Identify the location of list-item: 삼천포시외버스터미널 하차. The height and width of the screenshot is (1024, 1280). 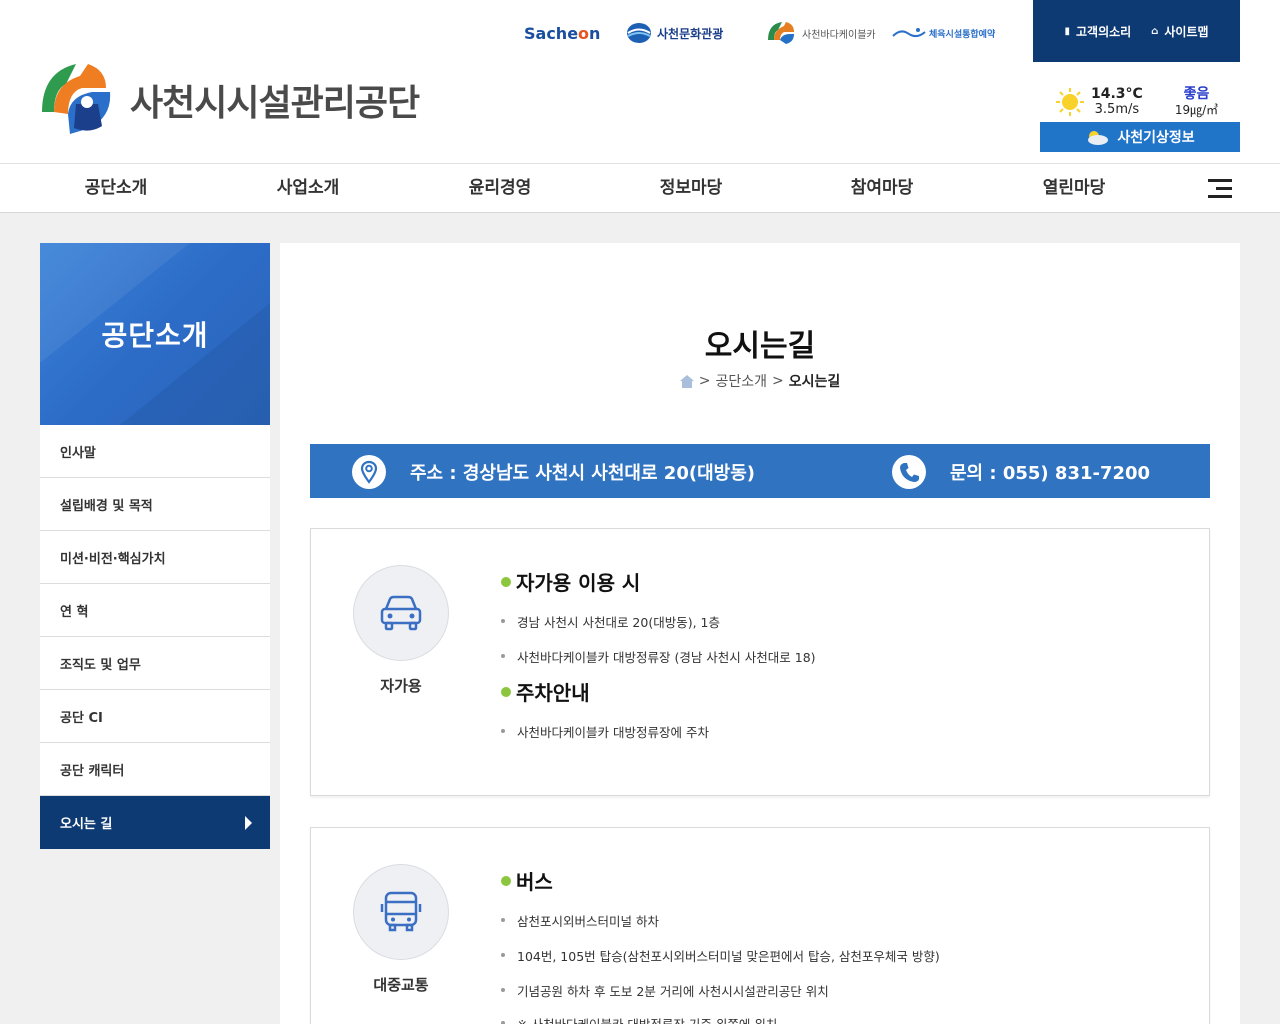
(580, 920).